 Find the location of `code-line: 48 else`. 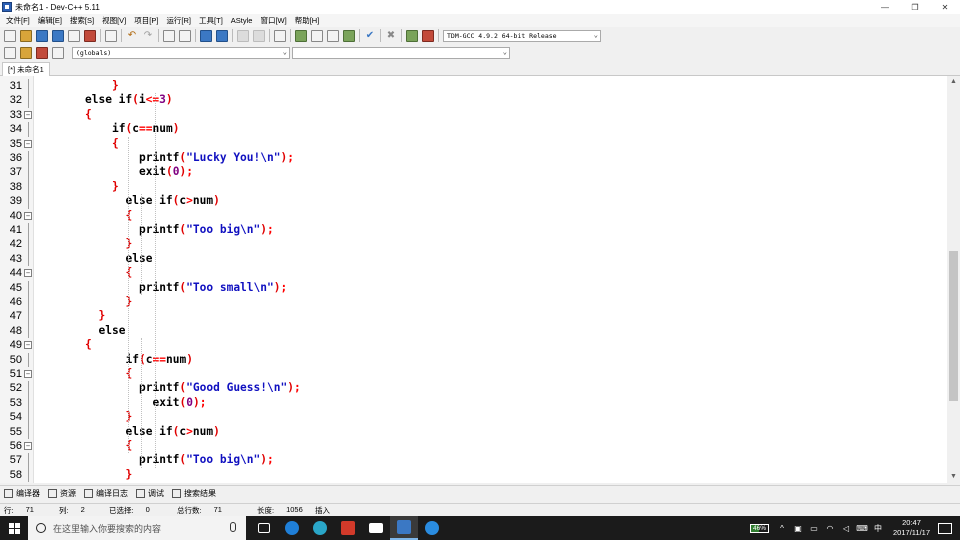

code-line: 48 else is located at coordinates (473, 331).